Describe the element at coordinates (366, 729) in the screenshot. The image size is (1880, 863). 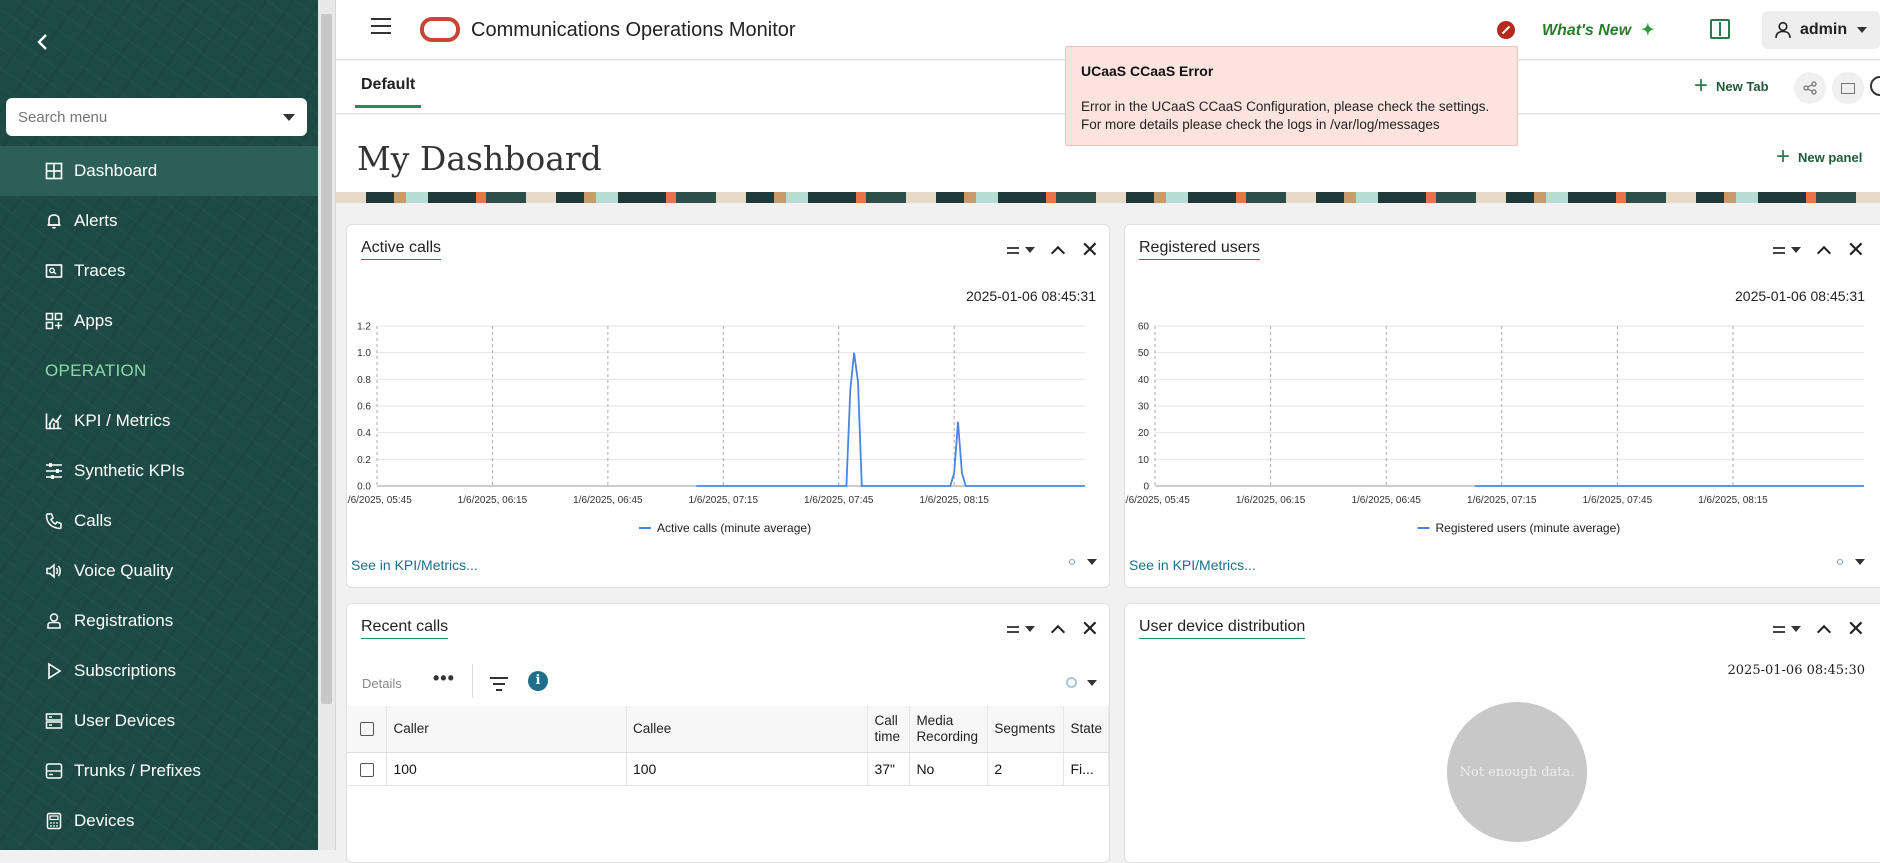
I see `select-all-checkbox` at that location.